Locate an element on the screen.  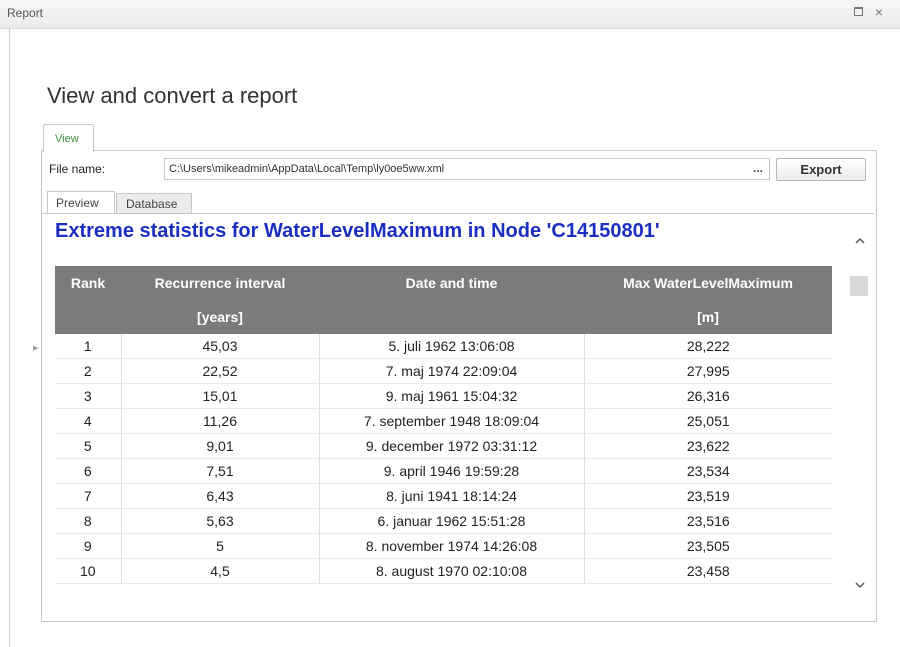
table-row: 1 45,03 5. juli 1962 13:06:08 28,222 is located at coordinates (443, 346).